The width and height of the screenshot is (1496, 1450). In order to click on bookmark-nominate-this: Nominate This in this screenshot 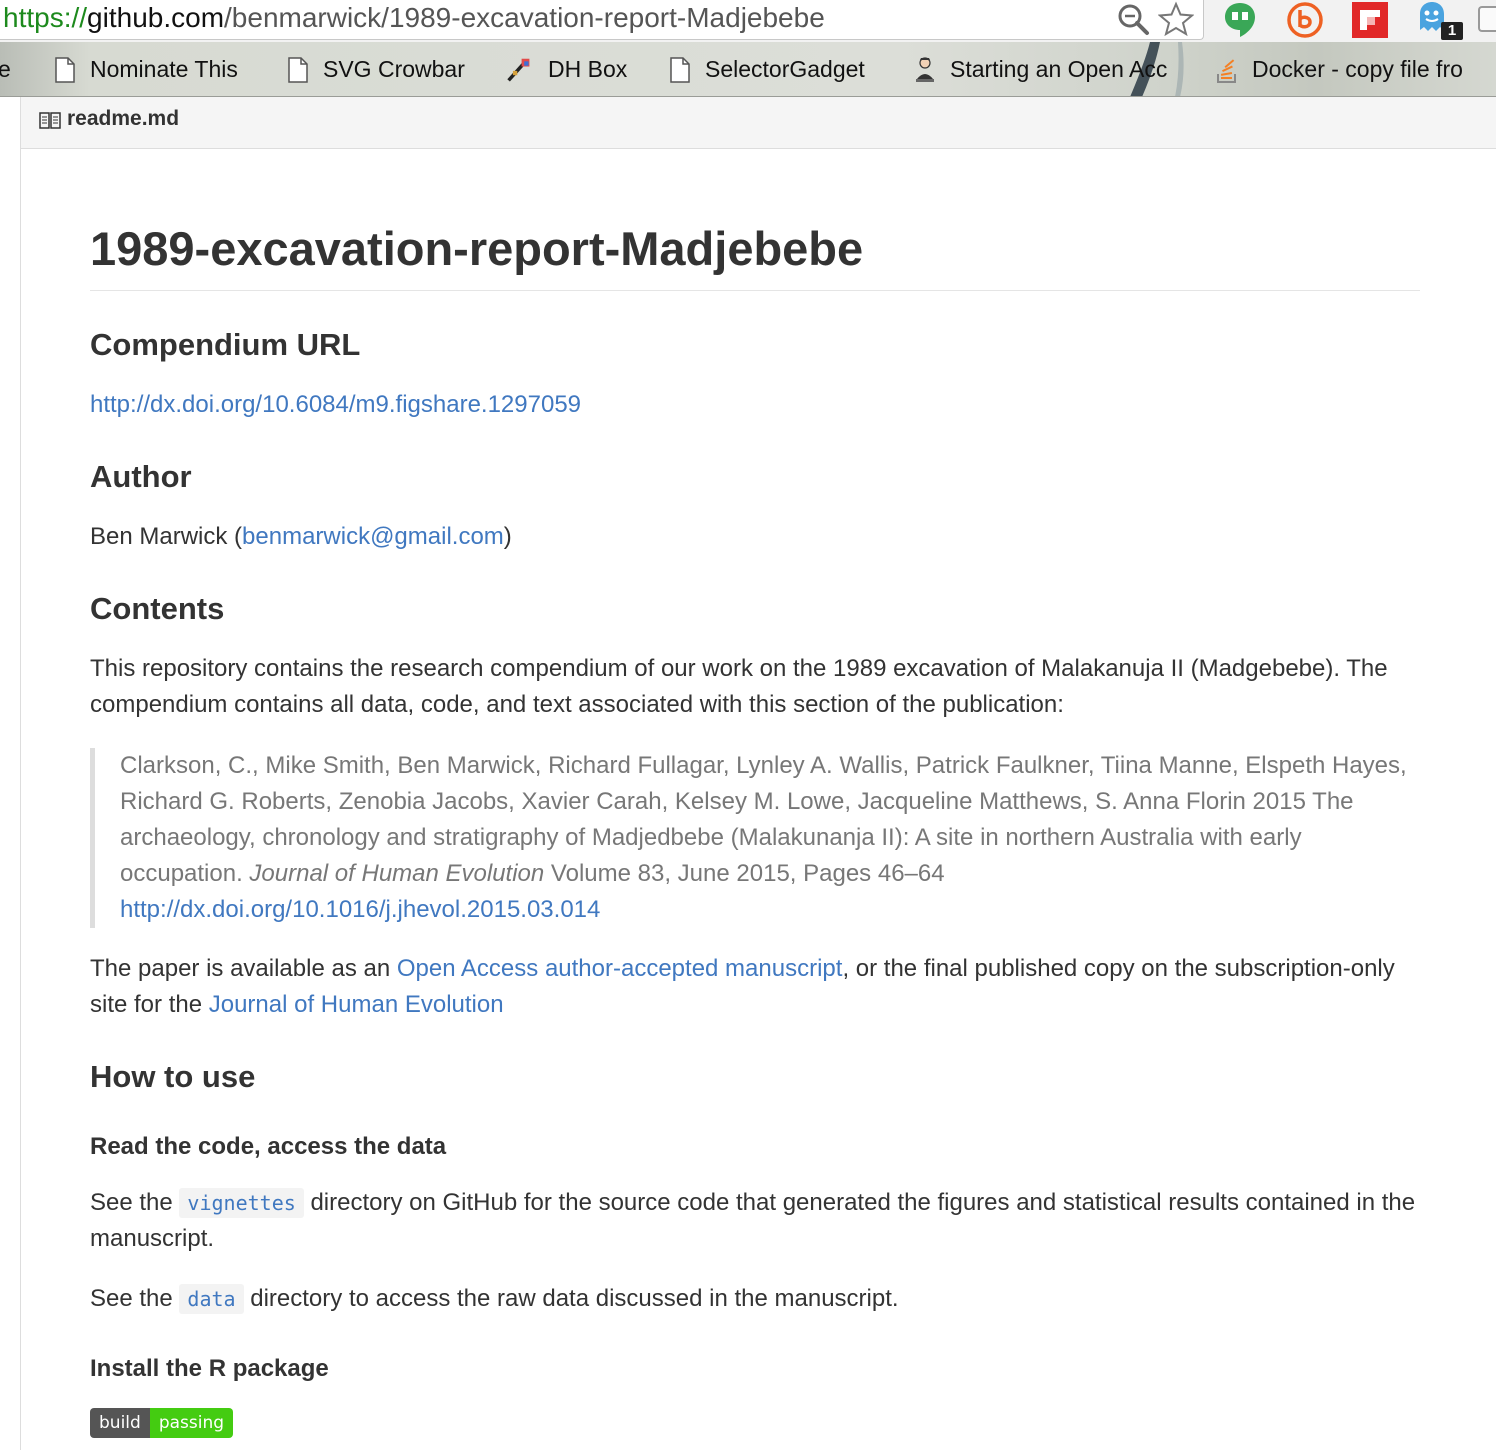, I will do `click(145, 69)`.